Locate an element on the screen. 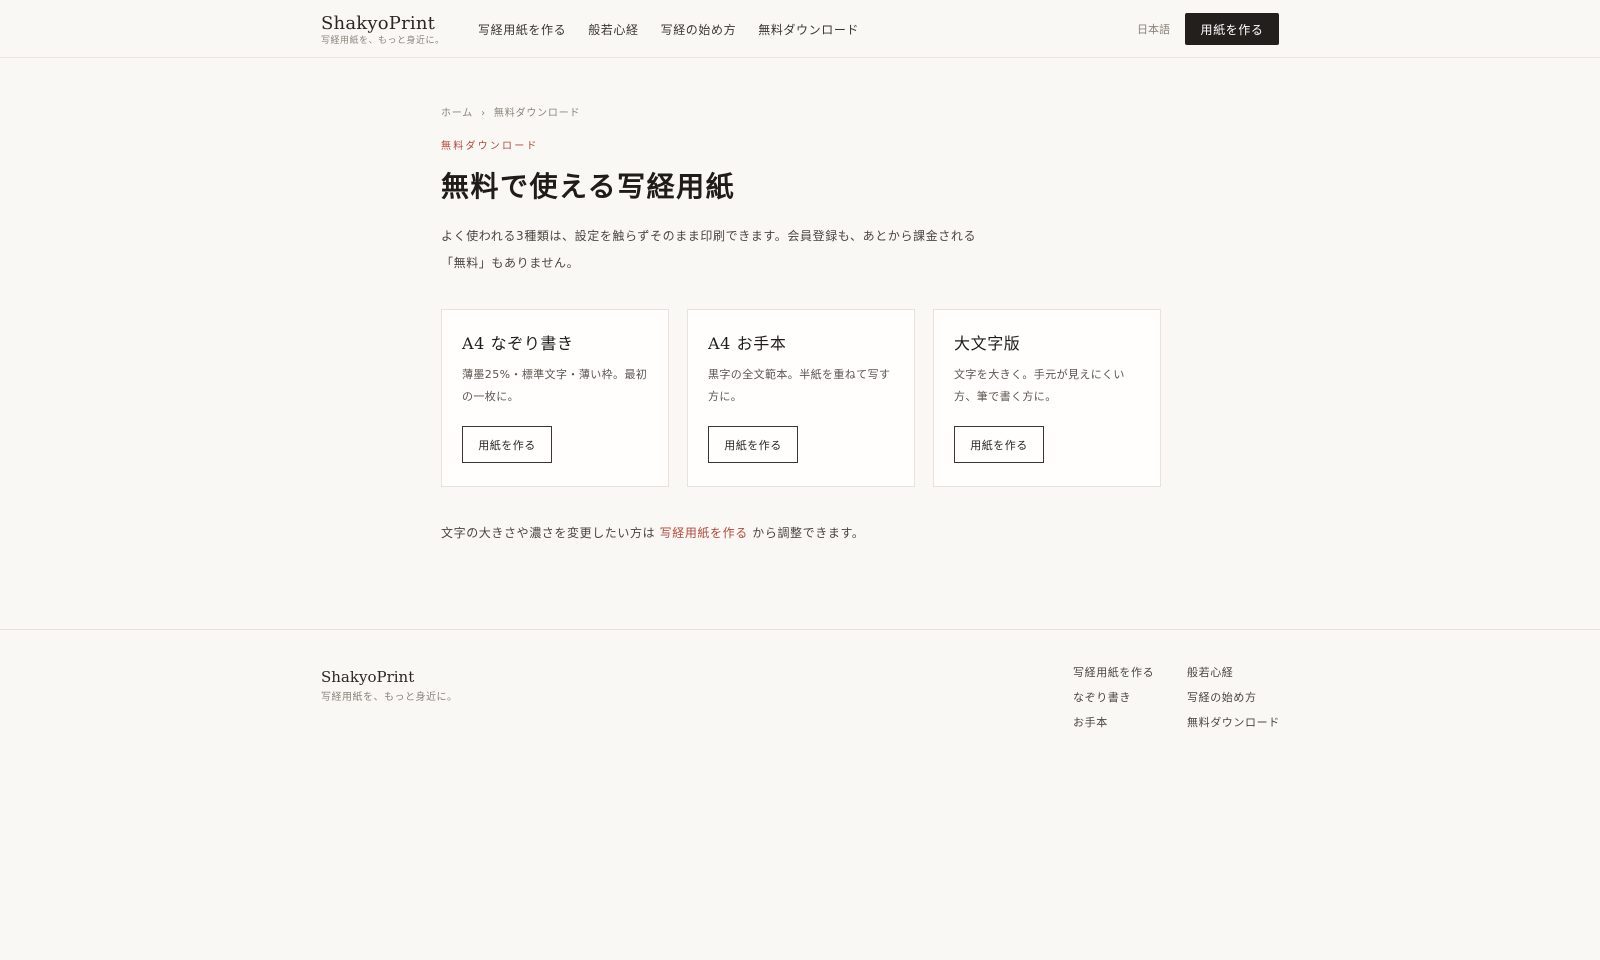  footer-link-getting-started: 写経の始め方 is located at coordinates (1233, 698).